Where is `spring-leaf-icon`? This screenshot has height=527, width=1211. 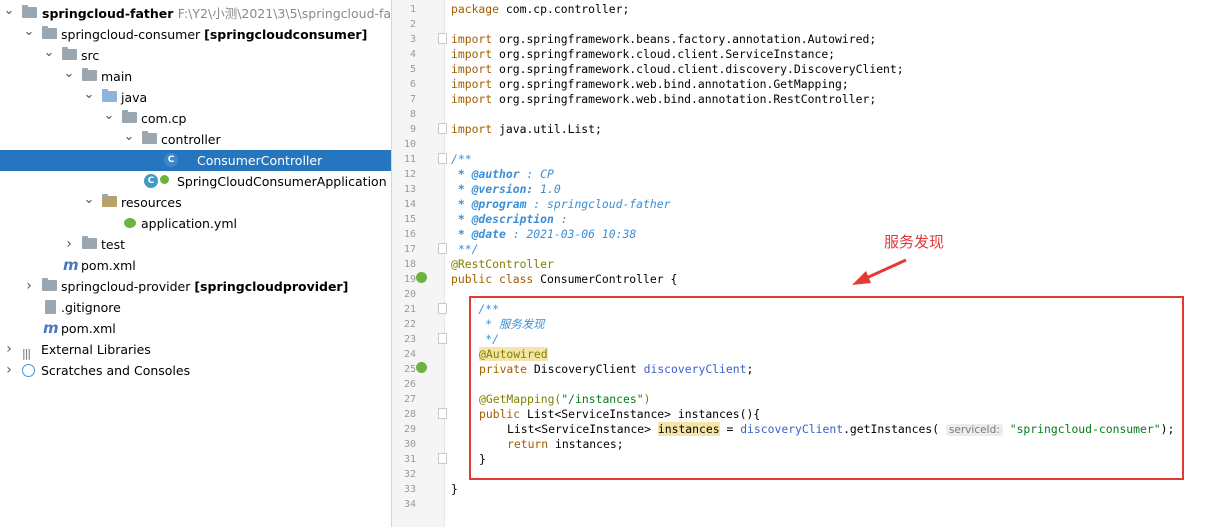 spring-leaf-icon is located at coordinates (164, 179).